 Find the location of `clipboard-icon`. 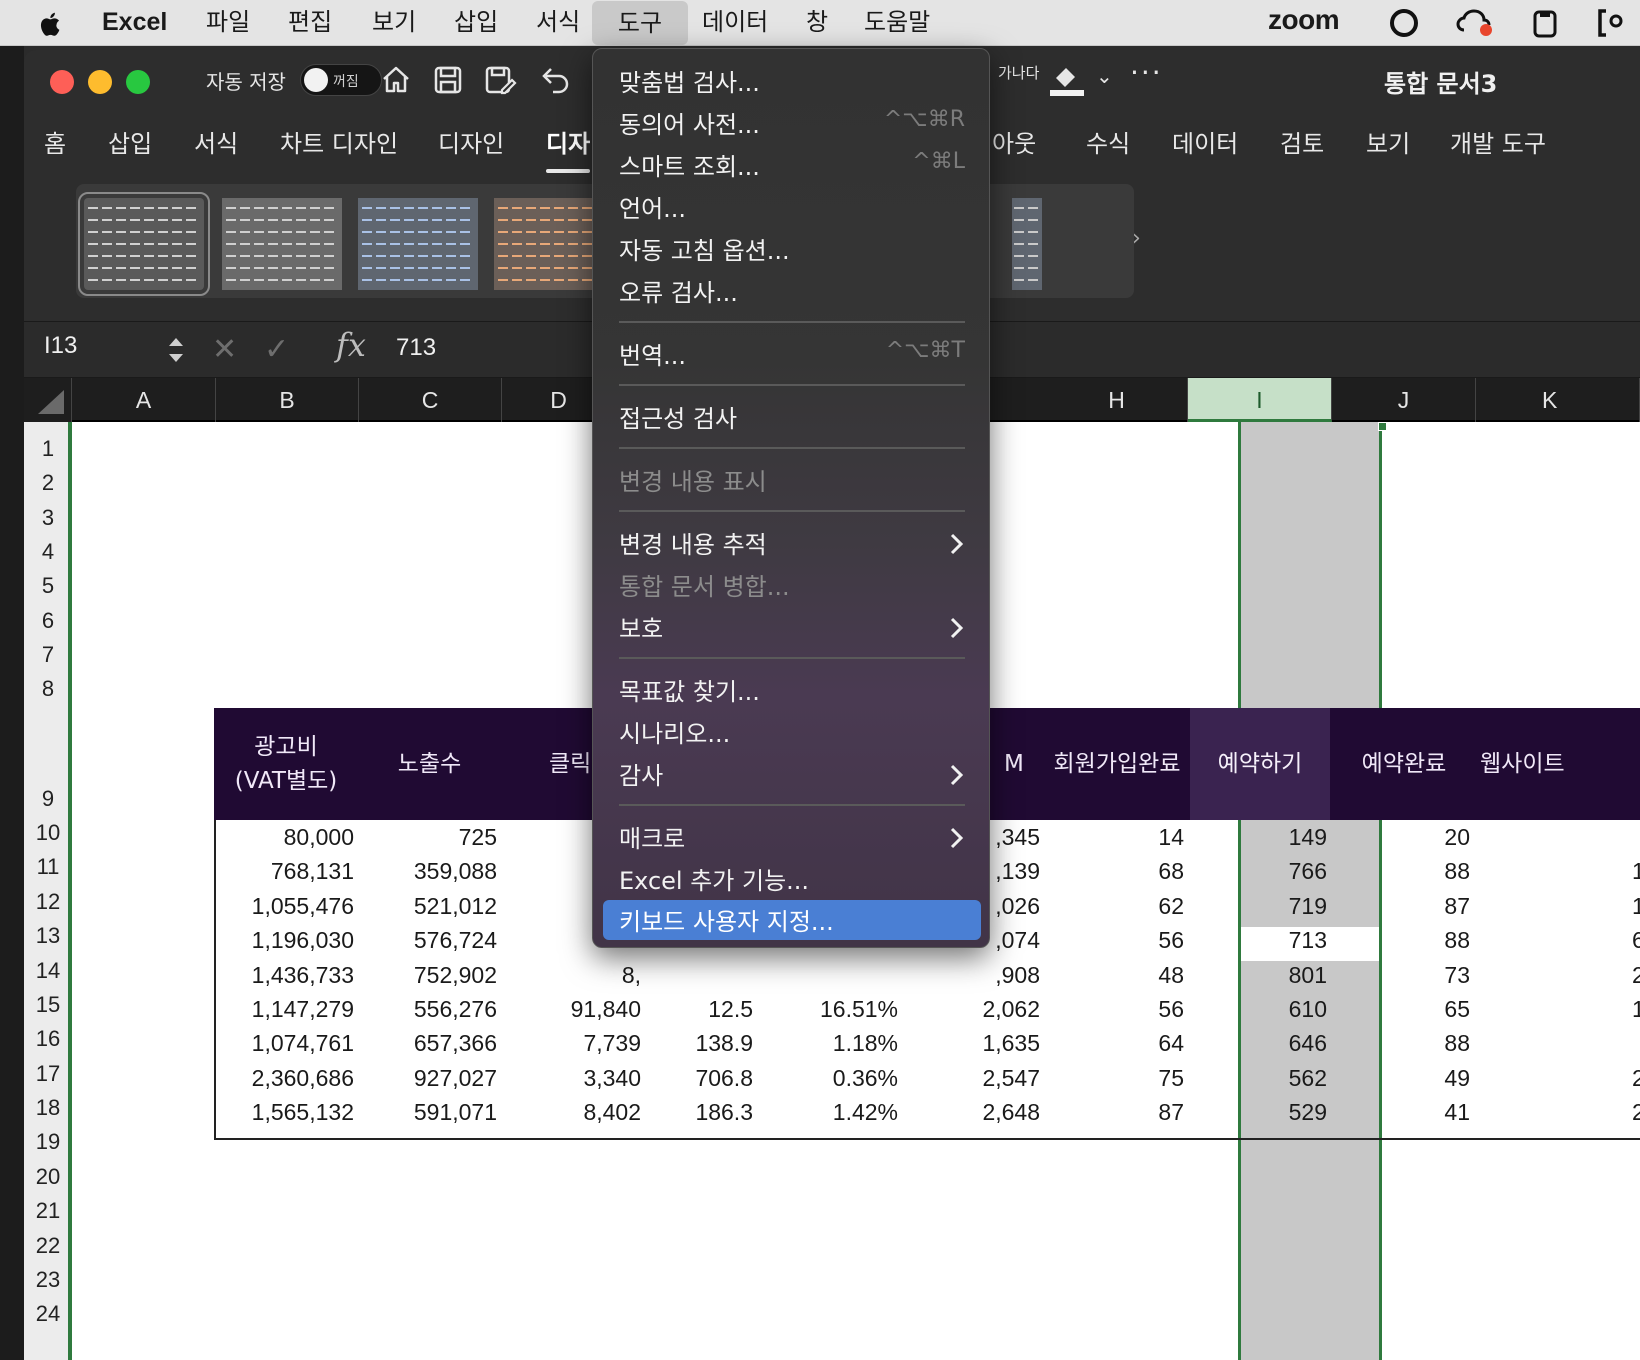

clipboard-icon is located at coordinates (1545, 23).